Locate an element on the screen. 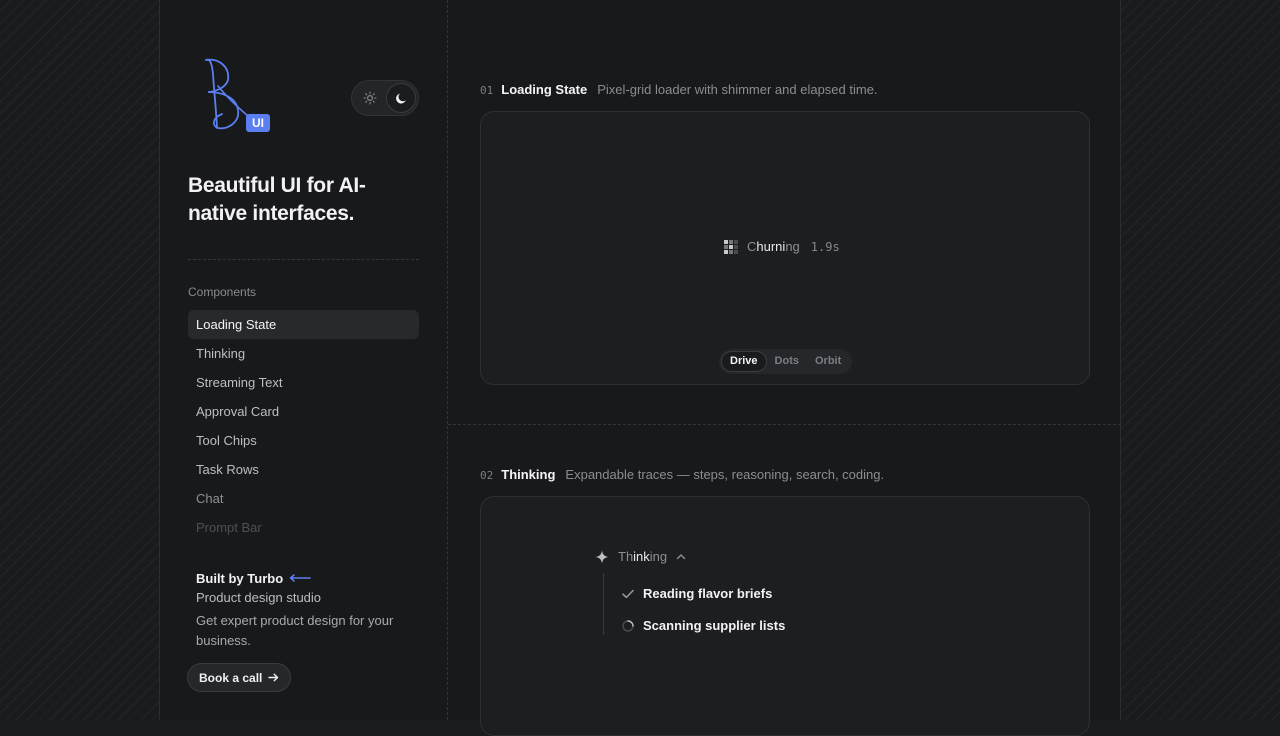  loader-variant-switcher: Drive Dots Orbit is located at coordinates (785, 361).